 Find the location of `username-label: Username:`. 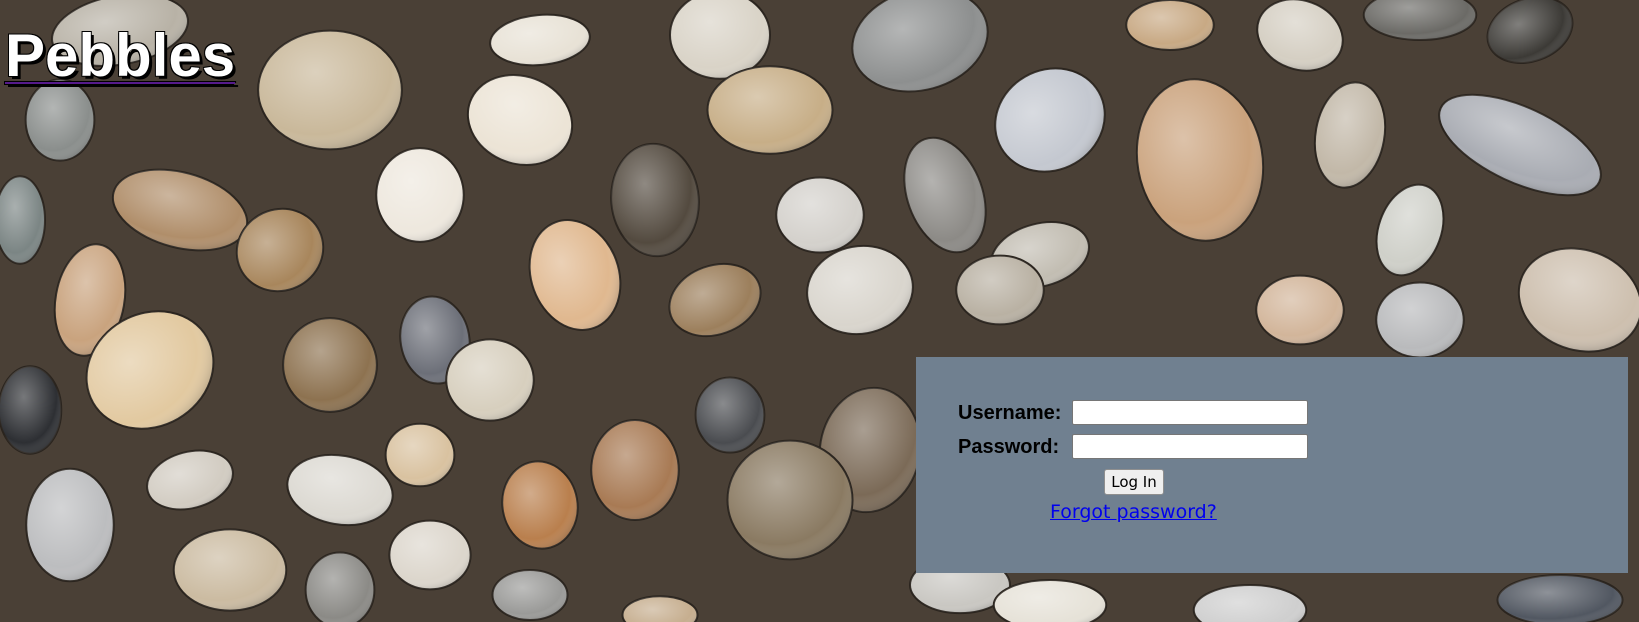

username-label: Username: is located at coordinates (1010, 412).